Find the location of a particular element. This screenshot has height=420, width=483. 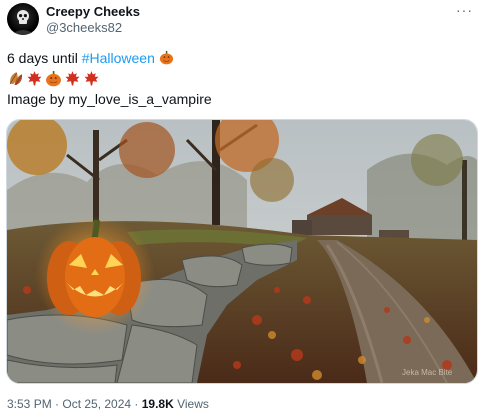

views-count: 19.8K is located at coordinates (157, 404).